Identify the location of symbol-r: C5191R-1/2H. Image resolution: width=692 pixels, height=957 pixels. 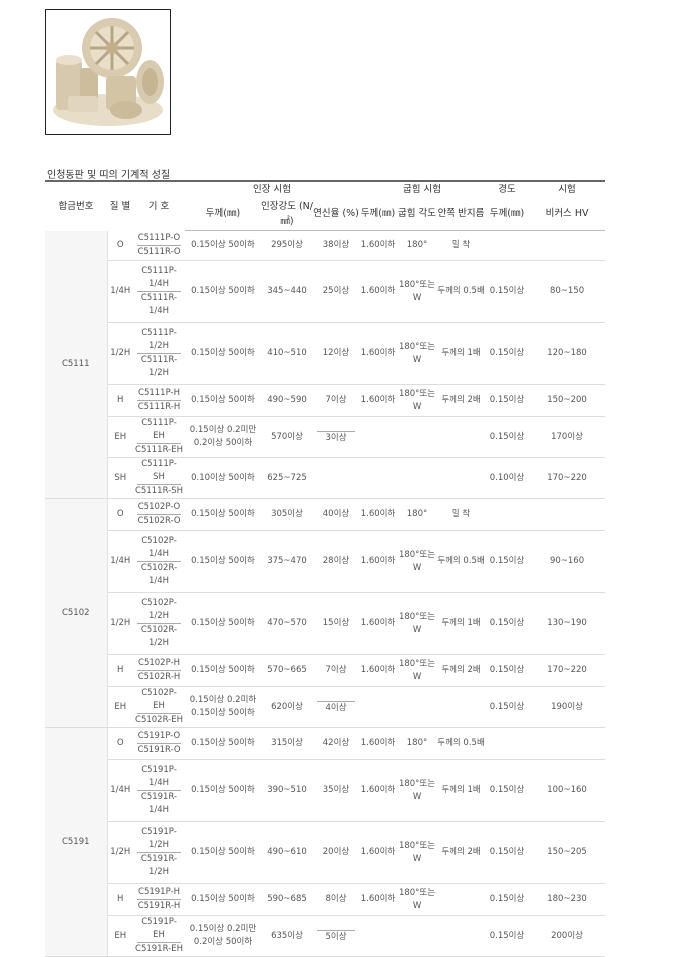
(159, 865).